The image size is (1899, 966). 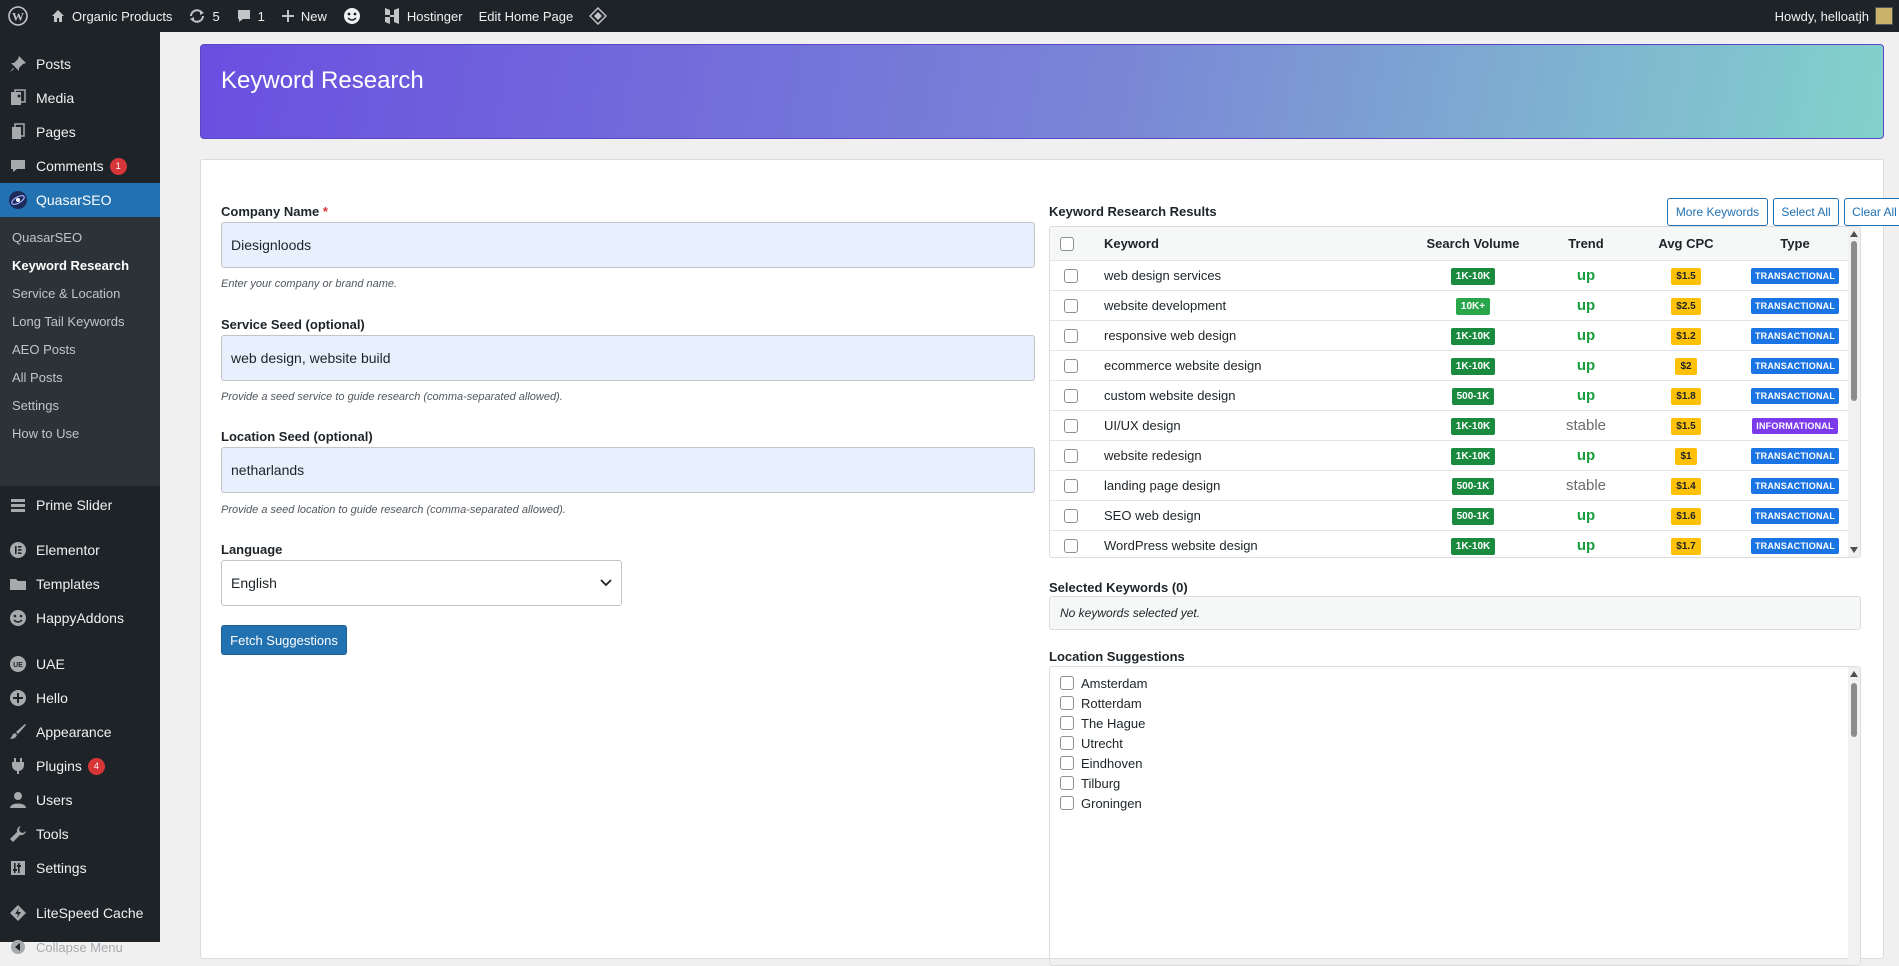 I want to click on wordpress-logo-button: W, so click(x=21, y=16).